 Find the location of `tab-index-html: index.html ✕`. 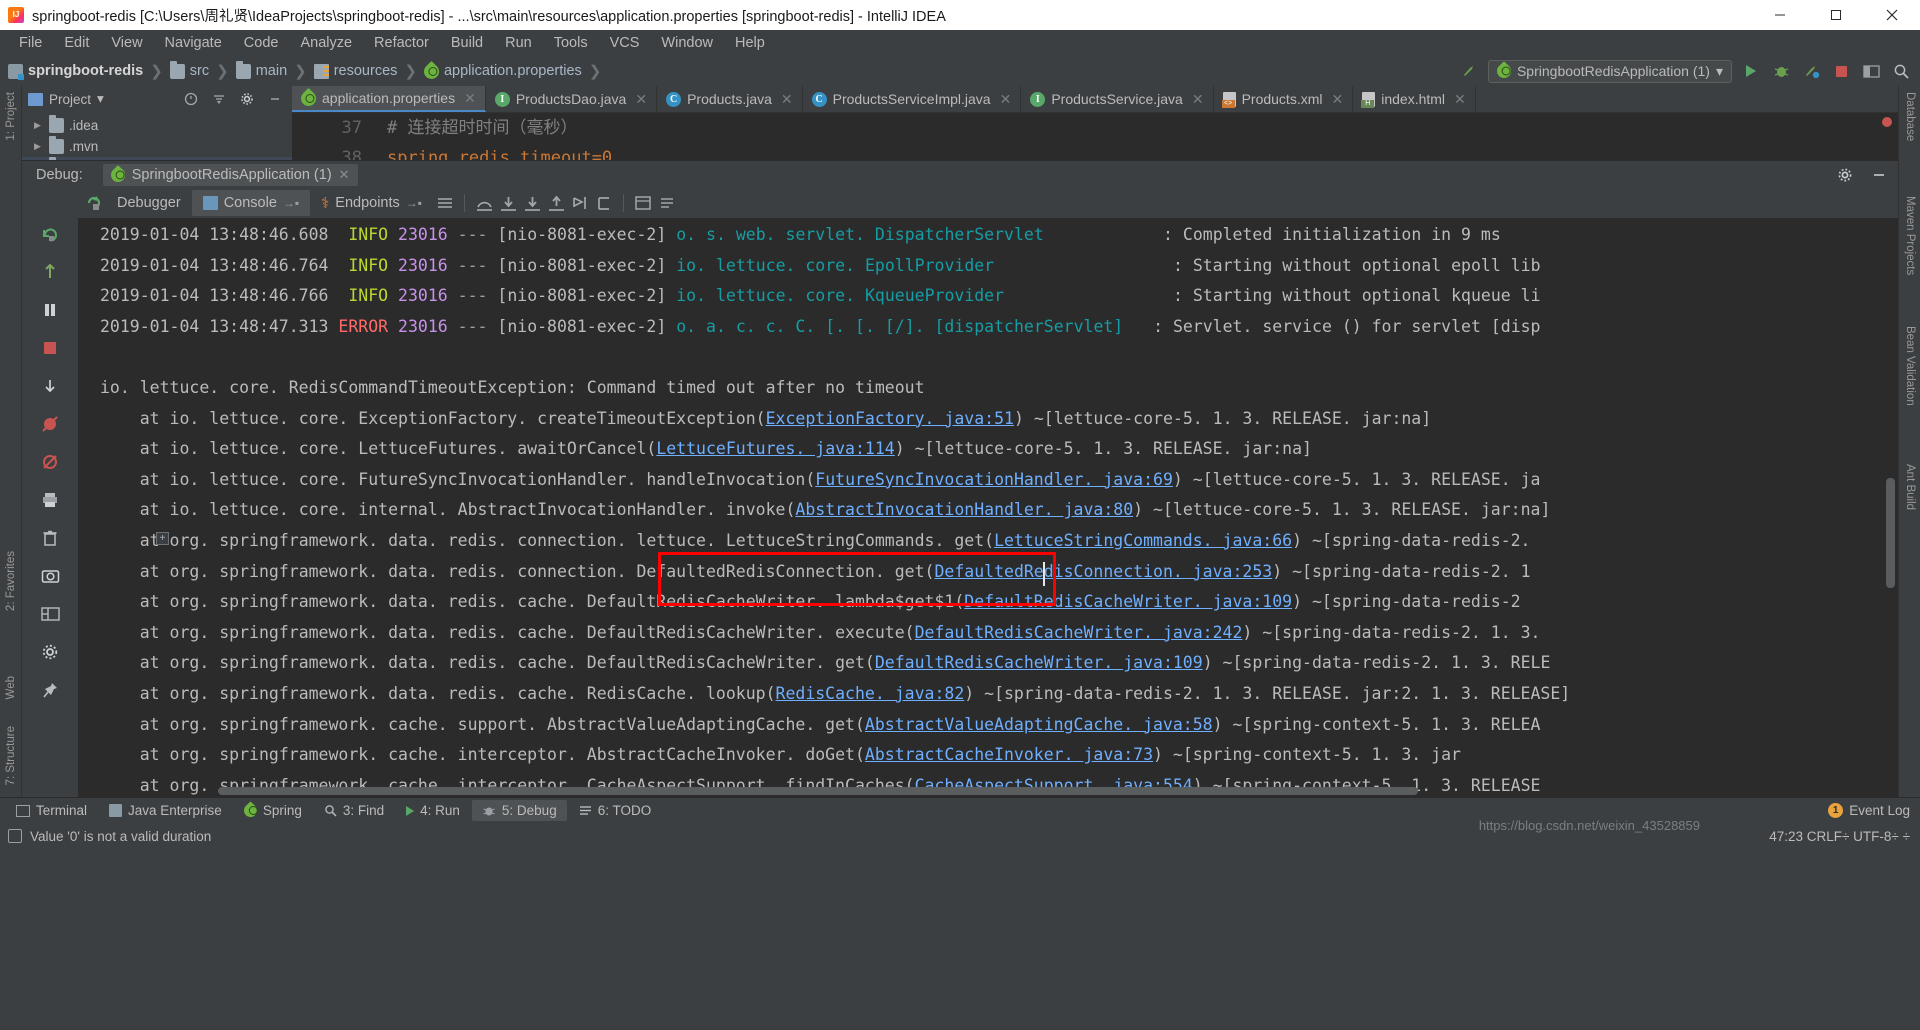

tab-index-html: index.html ✕ is located at coordinates (1414, 99).